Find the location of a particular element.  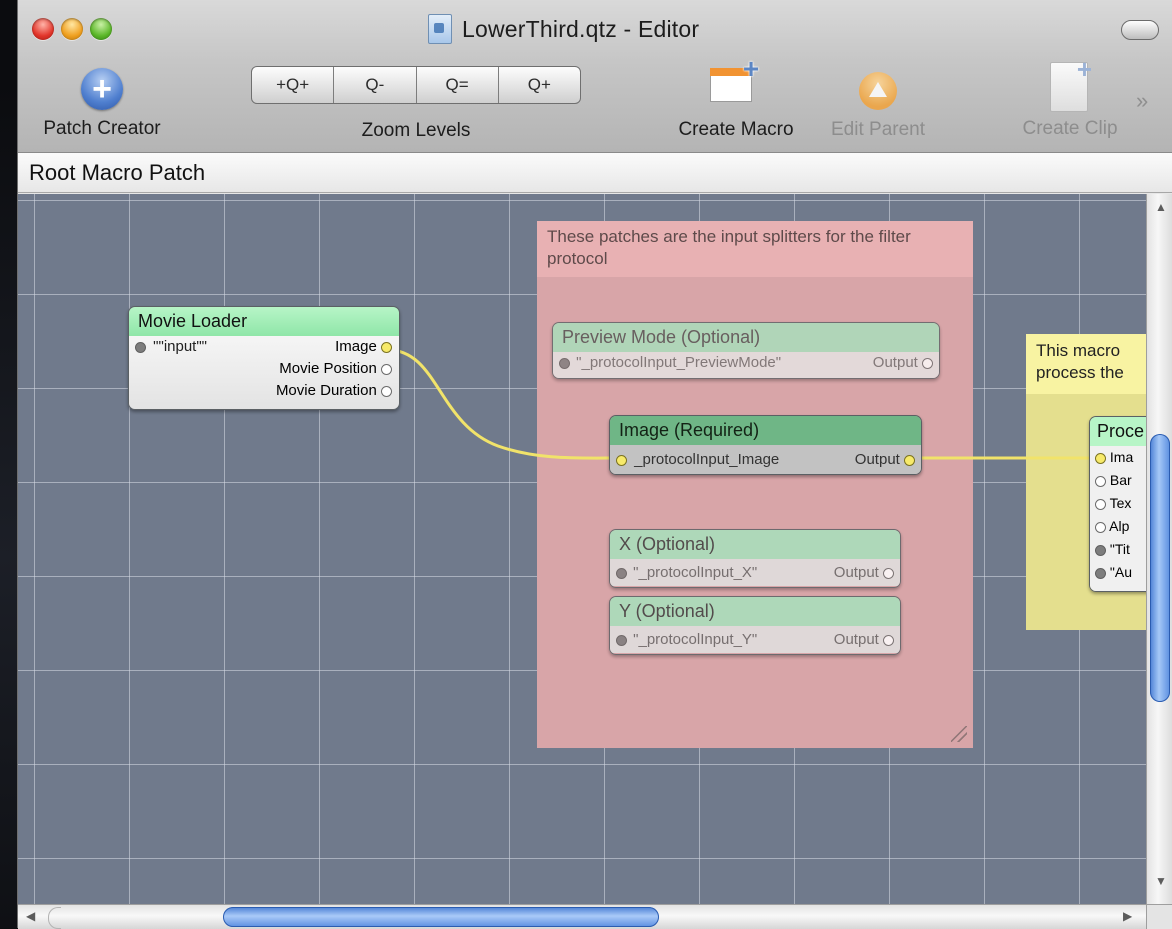

create-clip-button: + Create Clip is located at coordinates (1070, 97).